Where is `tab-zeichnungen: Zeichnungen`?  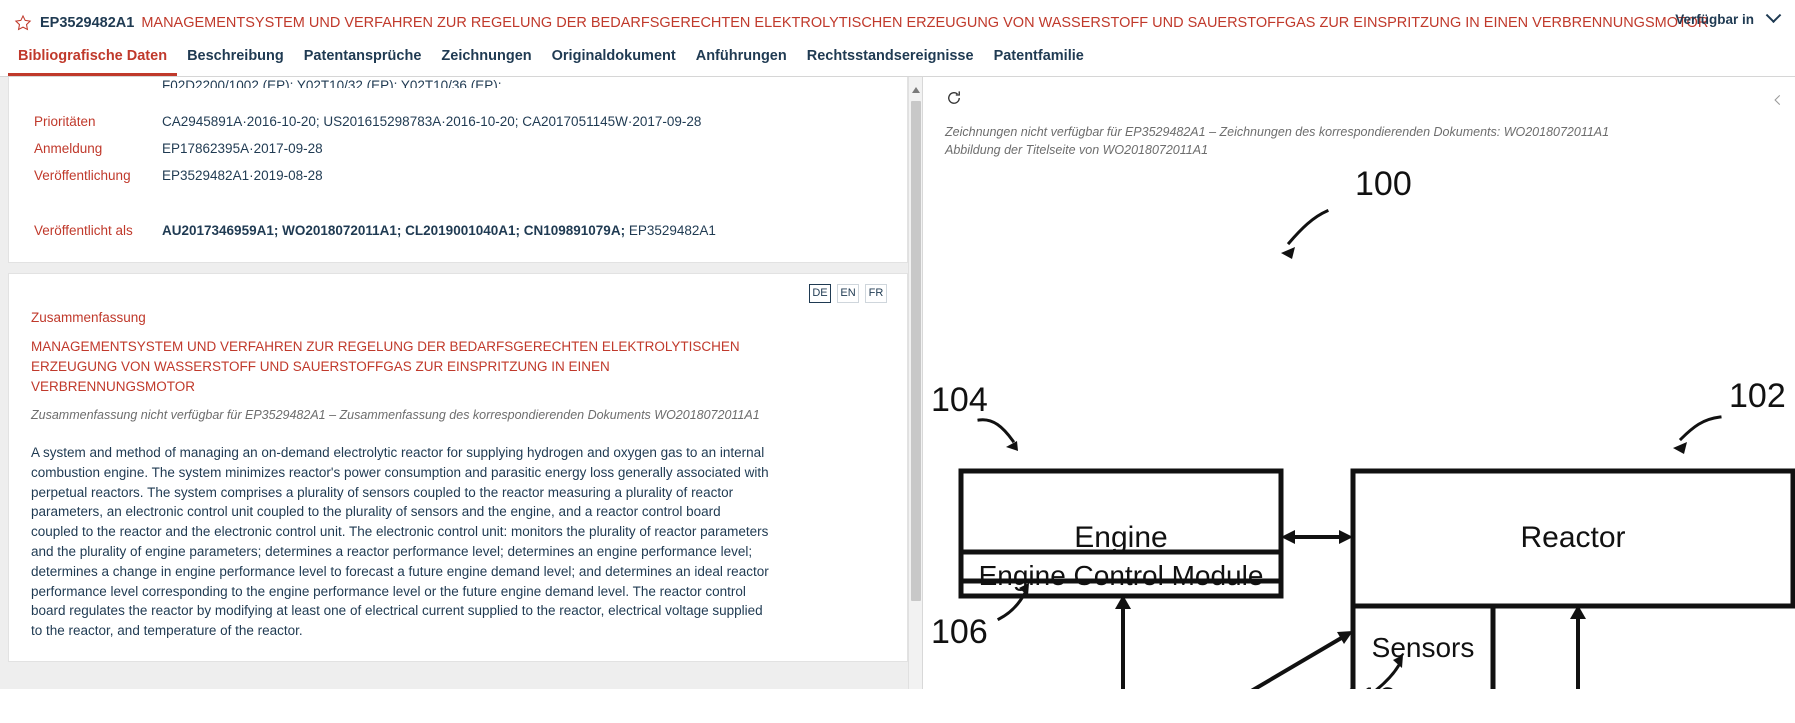 tab-zeichnungen: Zeichnungen is located at coordinates (486, 60).